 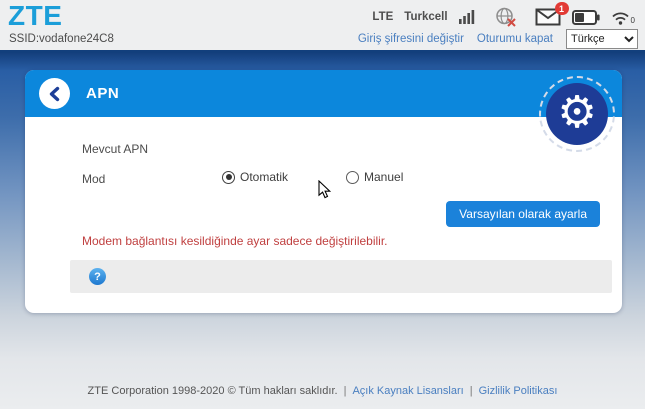 I want to click on globe-offline-icon, so click(x=506, y=17).